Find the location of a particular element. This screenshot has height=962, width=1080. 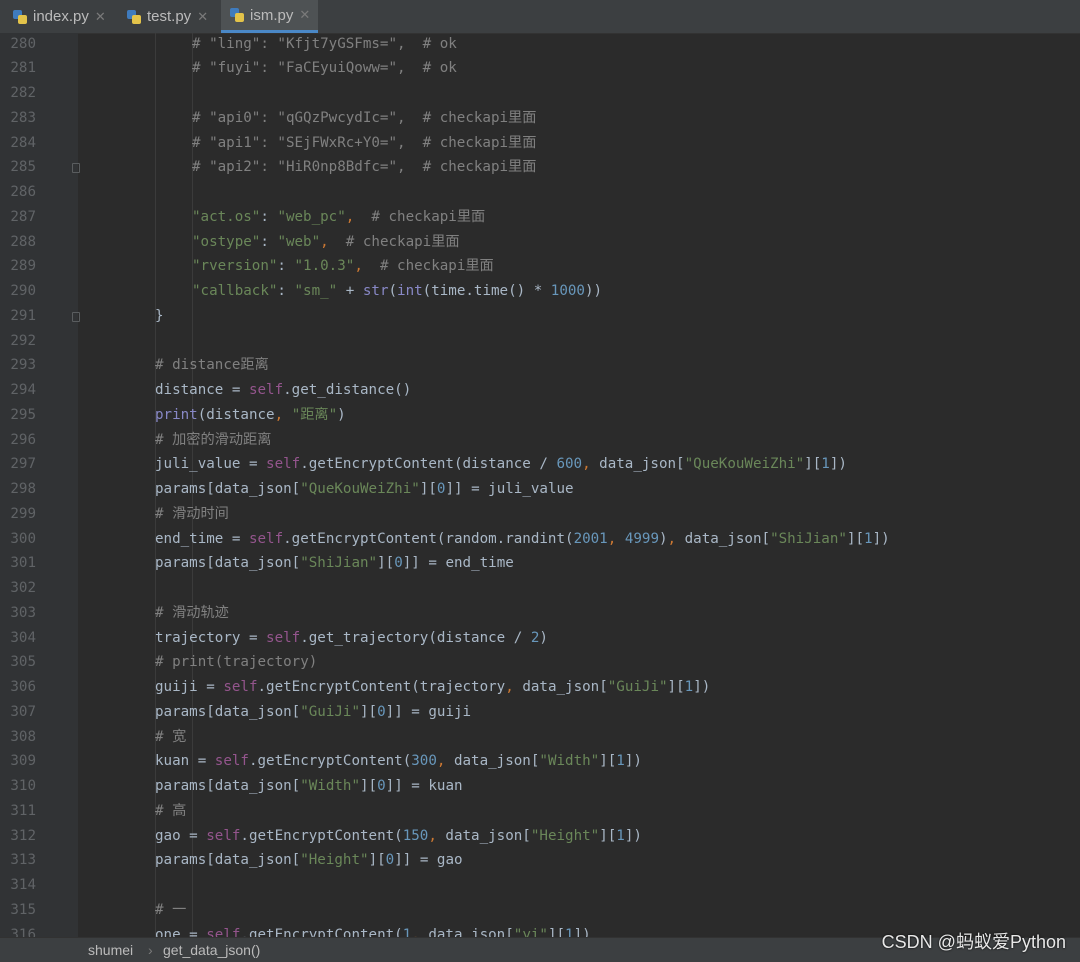

code-line: 280 # "ling": "Kfjt7yGSFms=", # ok is located at coordinates (540, 44).